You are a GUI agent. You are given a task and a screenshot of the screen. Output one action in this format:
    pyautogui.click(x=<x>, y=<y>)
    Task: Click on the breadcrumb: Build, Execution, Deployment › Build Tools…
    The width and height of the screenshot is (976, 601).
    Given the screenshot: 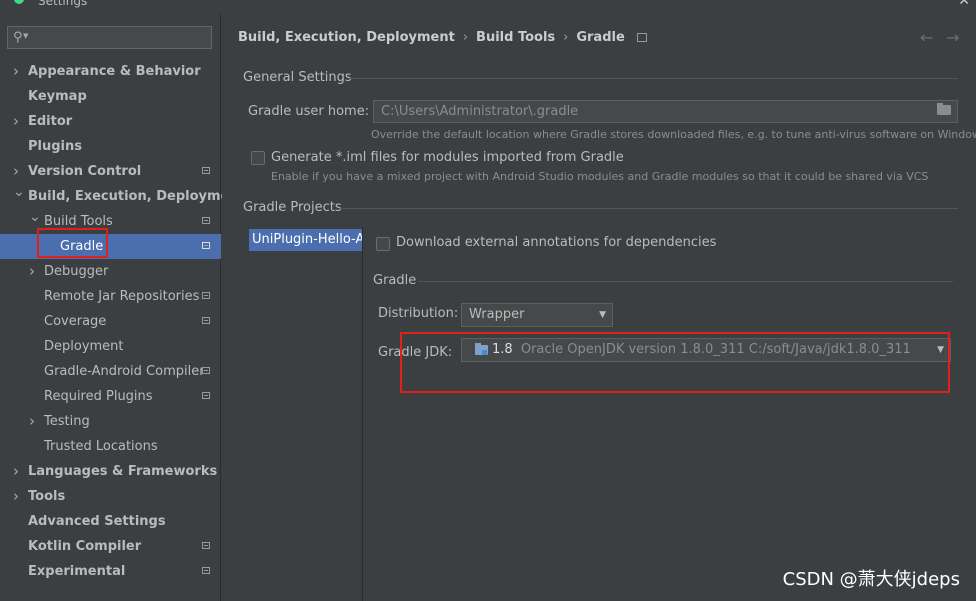 What is the action you would take?
    pyautogui.click(x=442, y=37)
    